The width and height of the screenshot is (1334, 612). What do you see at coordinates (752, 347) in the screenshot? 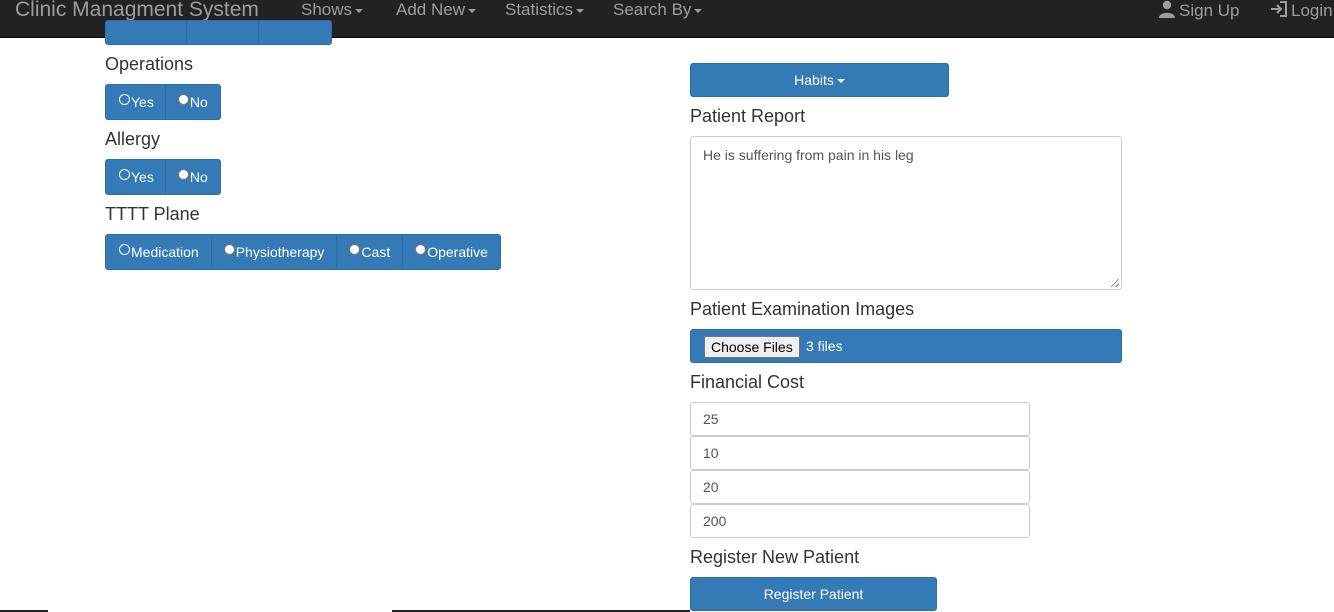
I see `choose-files-button: Choose Files` at bounding box center [752, 347].